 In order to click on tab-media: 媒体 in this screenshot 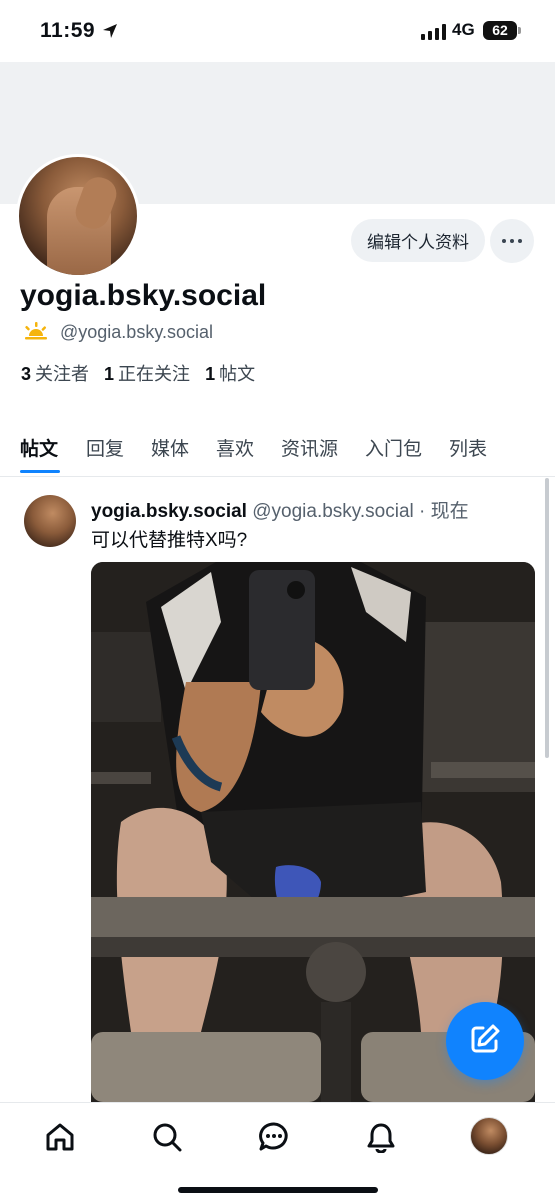, I will do `click(170, 447)`.